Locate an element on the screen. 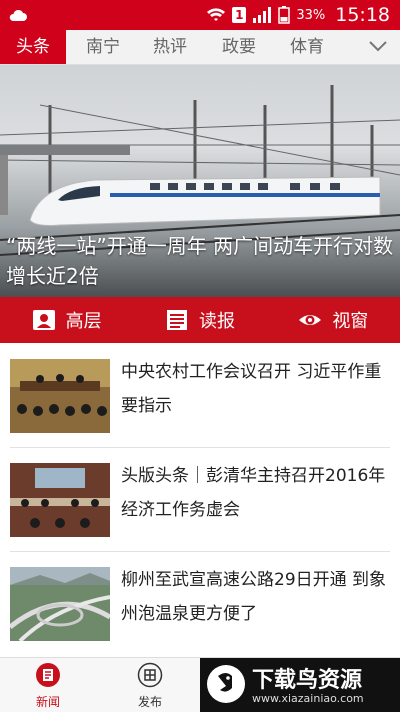 The image size is (400, 712). quick-link-label: 高层 is located at coordinates (83, 321).